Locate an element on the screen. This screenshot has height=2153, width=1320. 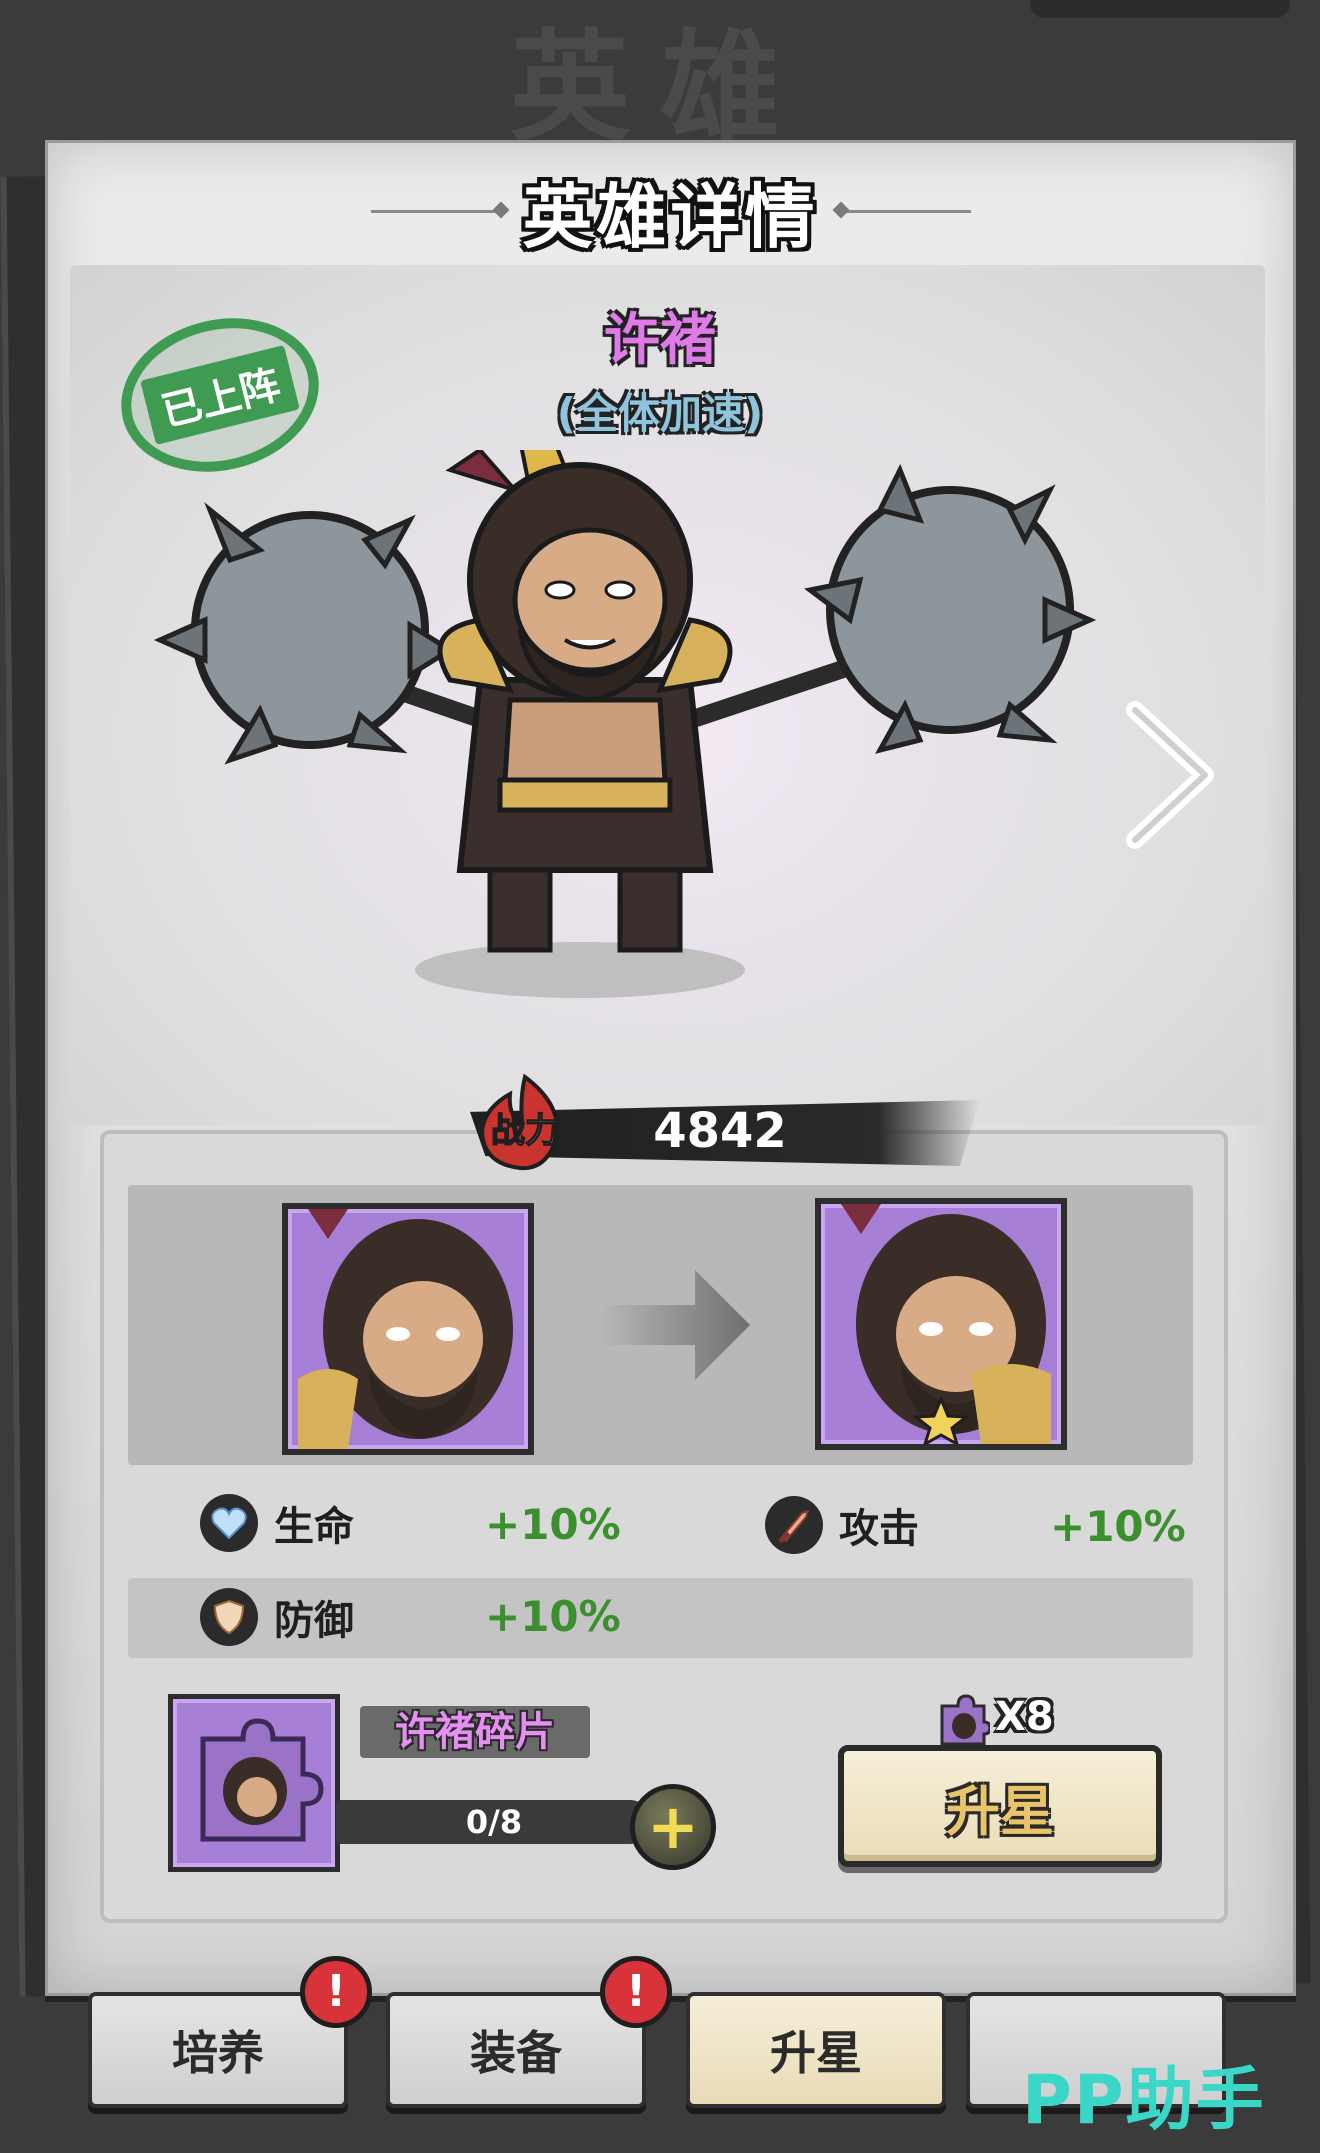
tab-train-label: 培养 is located at coordinates (218, 2053).